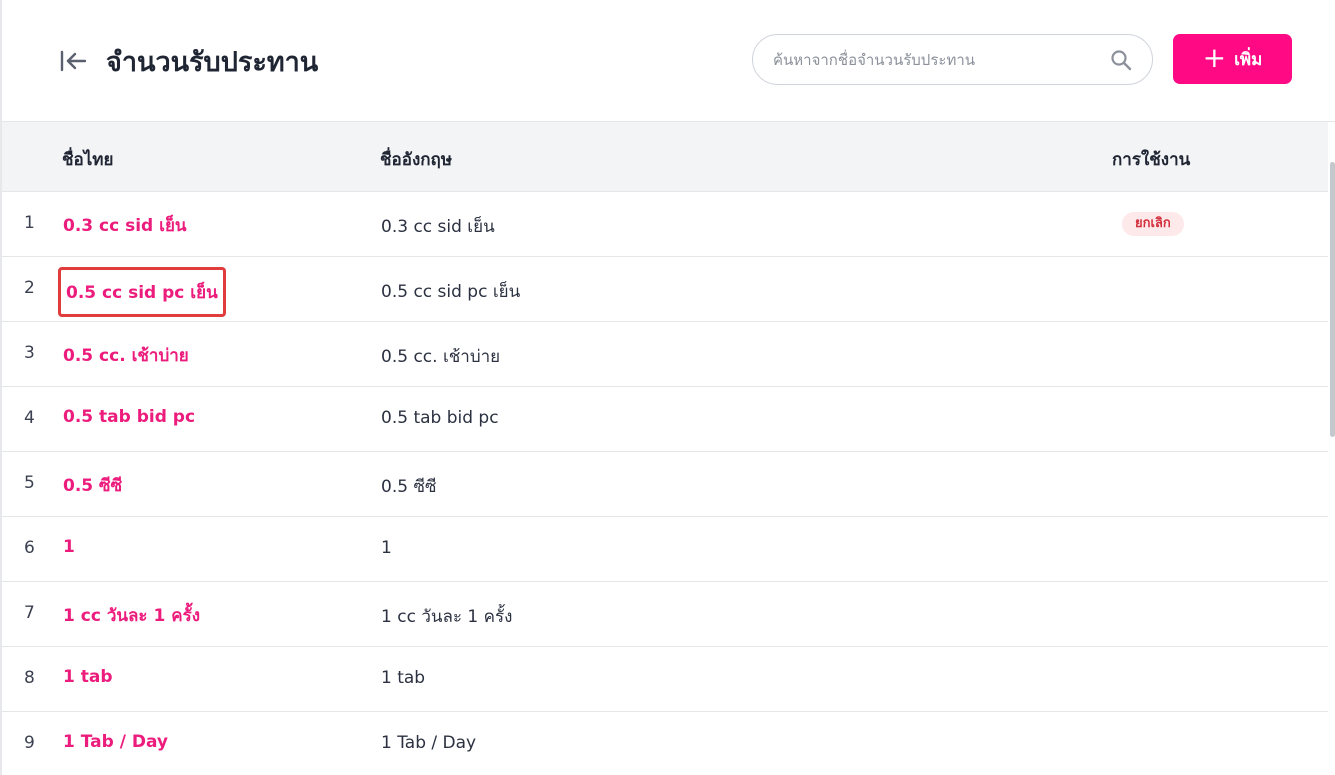  Describe the element at coordinates (386, 548) in the screenshot. I see `english-name: 1` at that location.